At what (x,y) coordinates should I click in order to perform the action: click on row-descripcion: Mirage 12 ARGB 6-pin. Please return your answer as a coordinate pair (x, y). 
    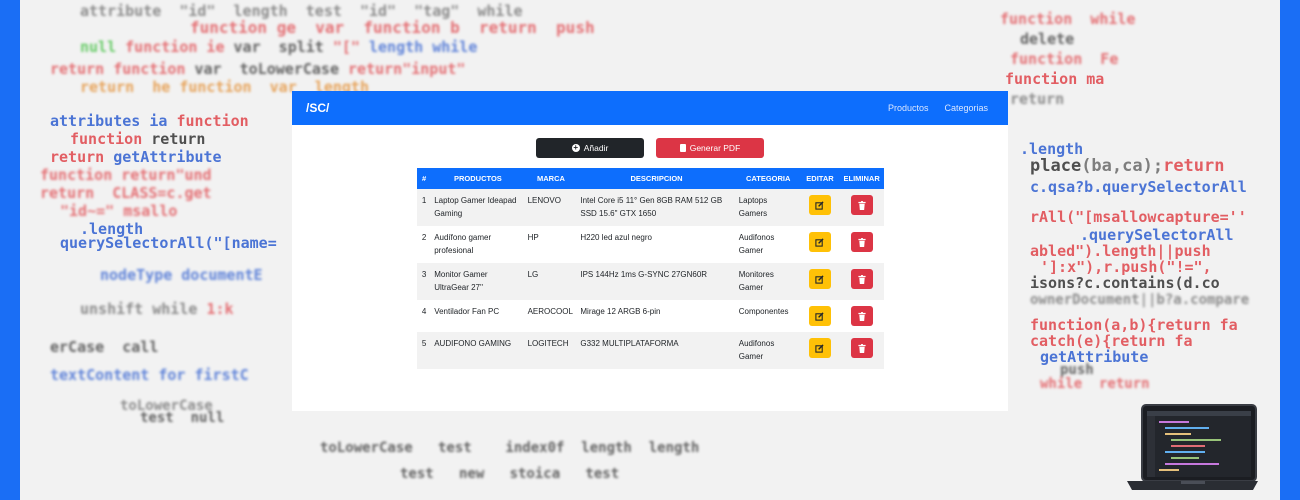
    Looking at the image, I should click on (656, 316).